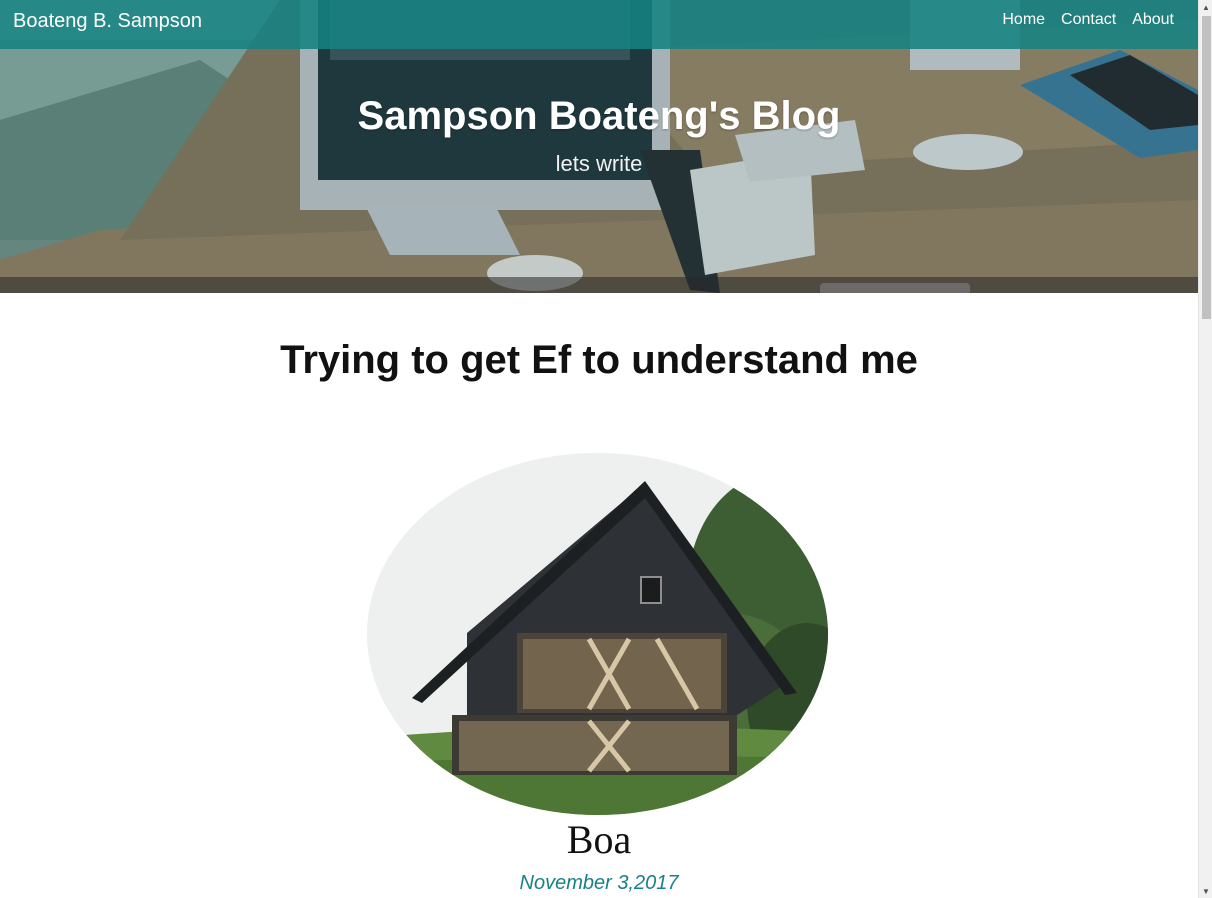  What do you see at coordinates (1023, 20) in the screenshot?
I see `nav-home-link: Home` at bounding box center [1023, 20].